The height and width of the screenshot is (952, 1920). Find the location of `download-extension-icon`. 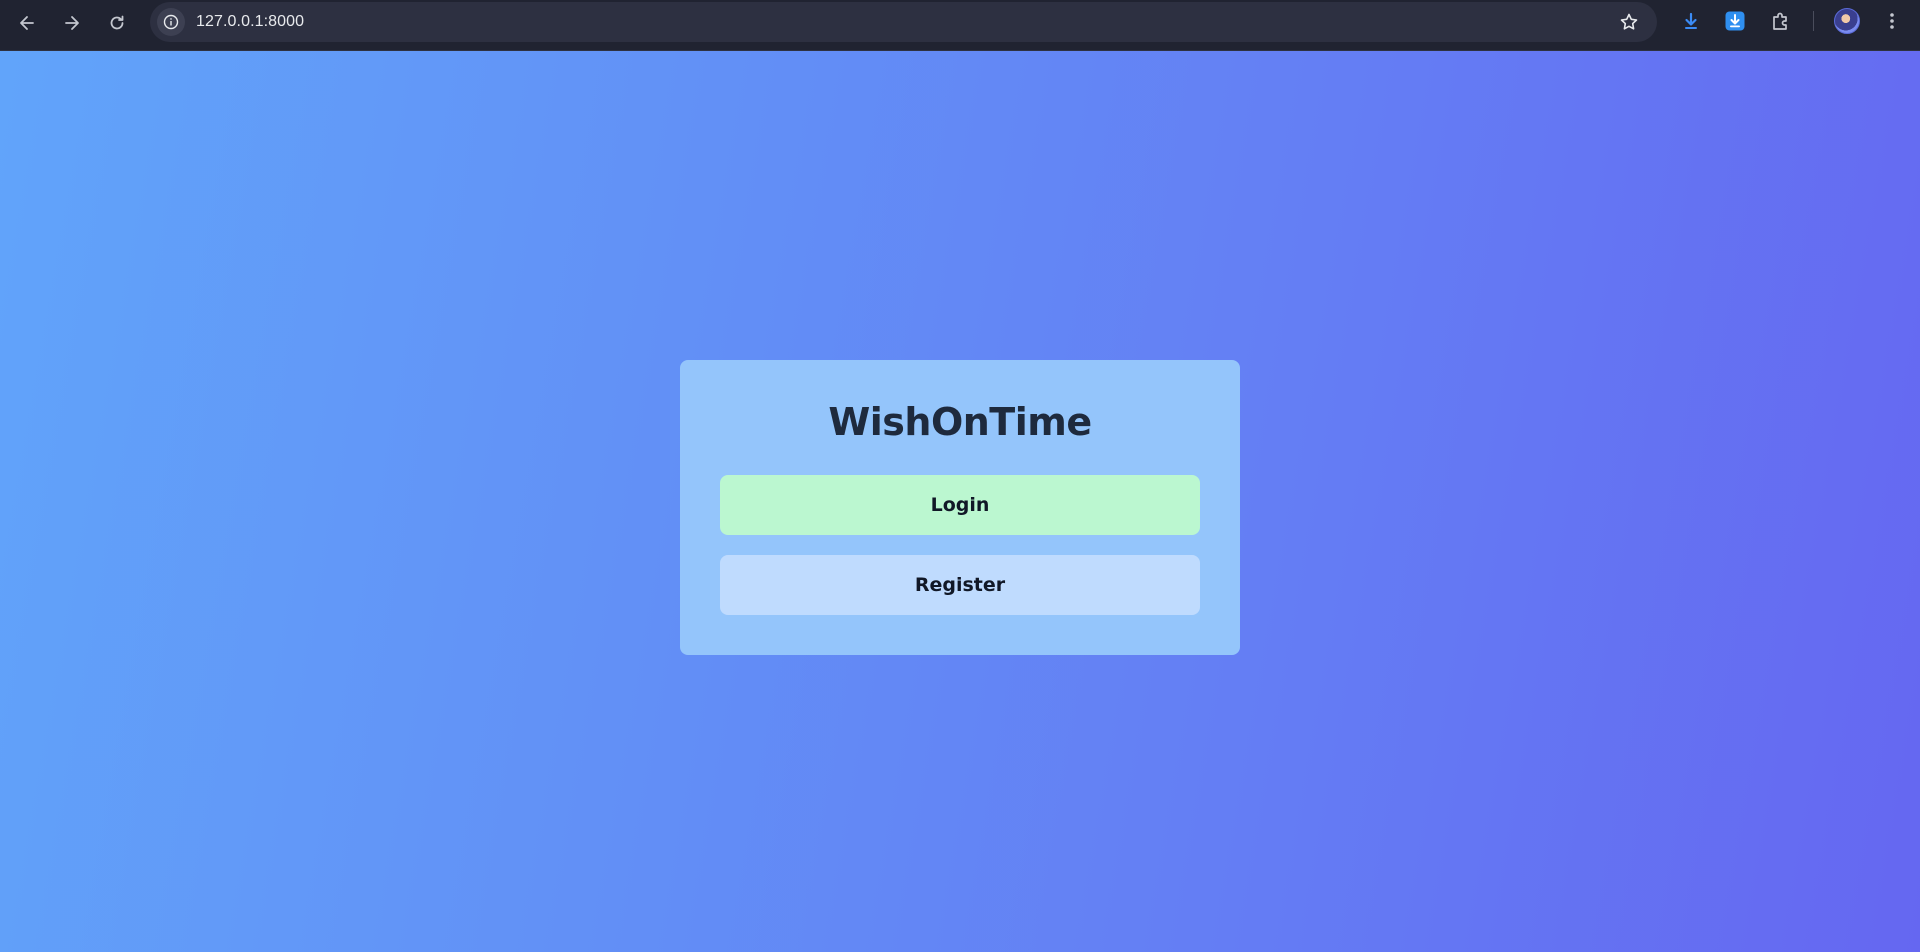

download-extension-icon is located at coordinates (1735, 21).